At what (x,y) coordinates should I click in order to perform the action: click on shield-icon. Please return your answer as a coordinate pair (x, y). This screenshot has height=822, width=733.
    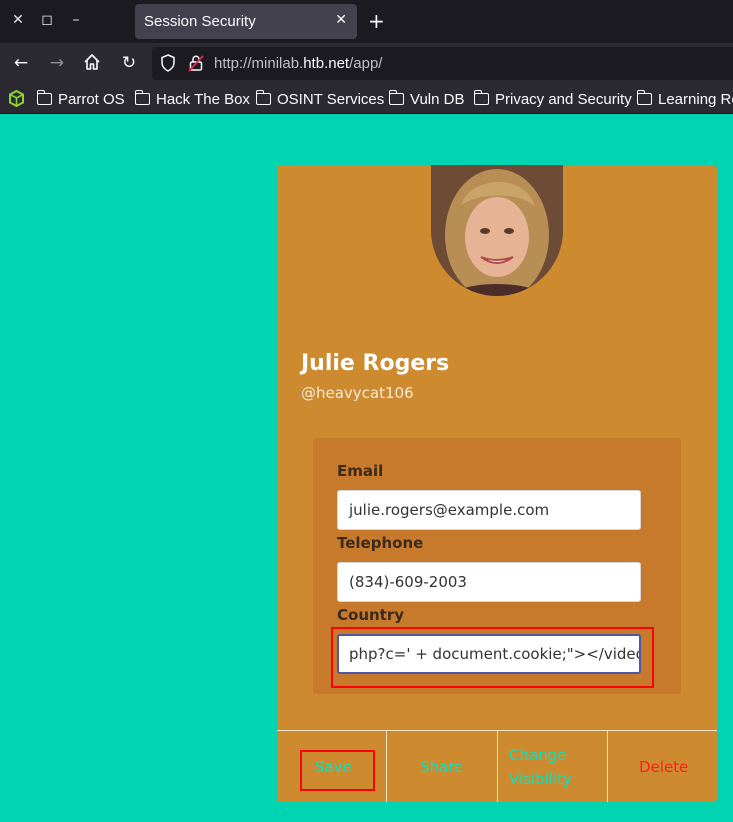
    Looking at the image, I should click on (168, 65).